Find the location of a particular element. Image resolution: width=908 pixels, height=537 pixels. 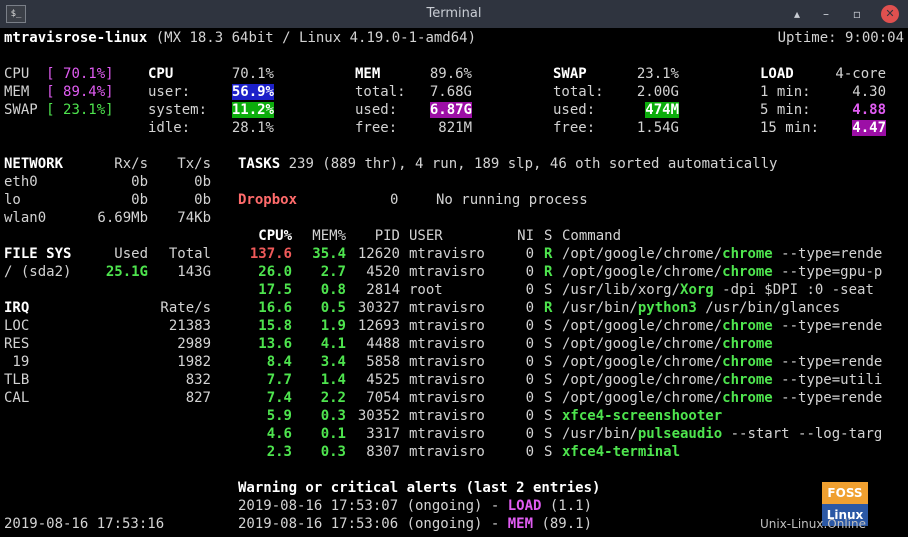

proc-cpu: 5.9 is located at coordinates (279, 416).